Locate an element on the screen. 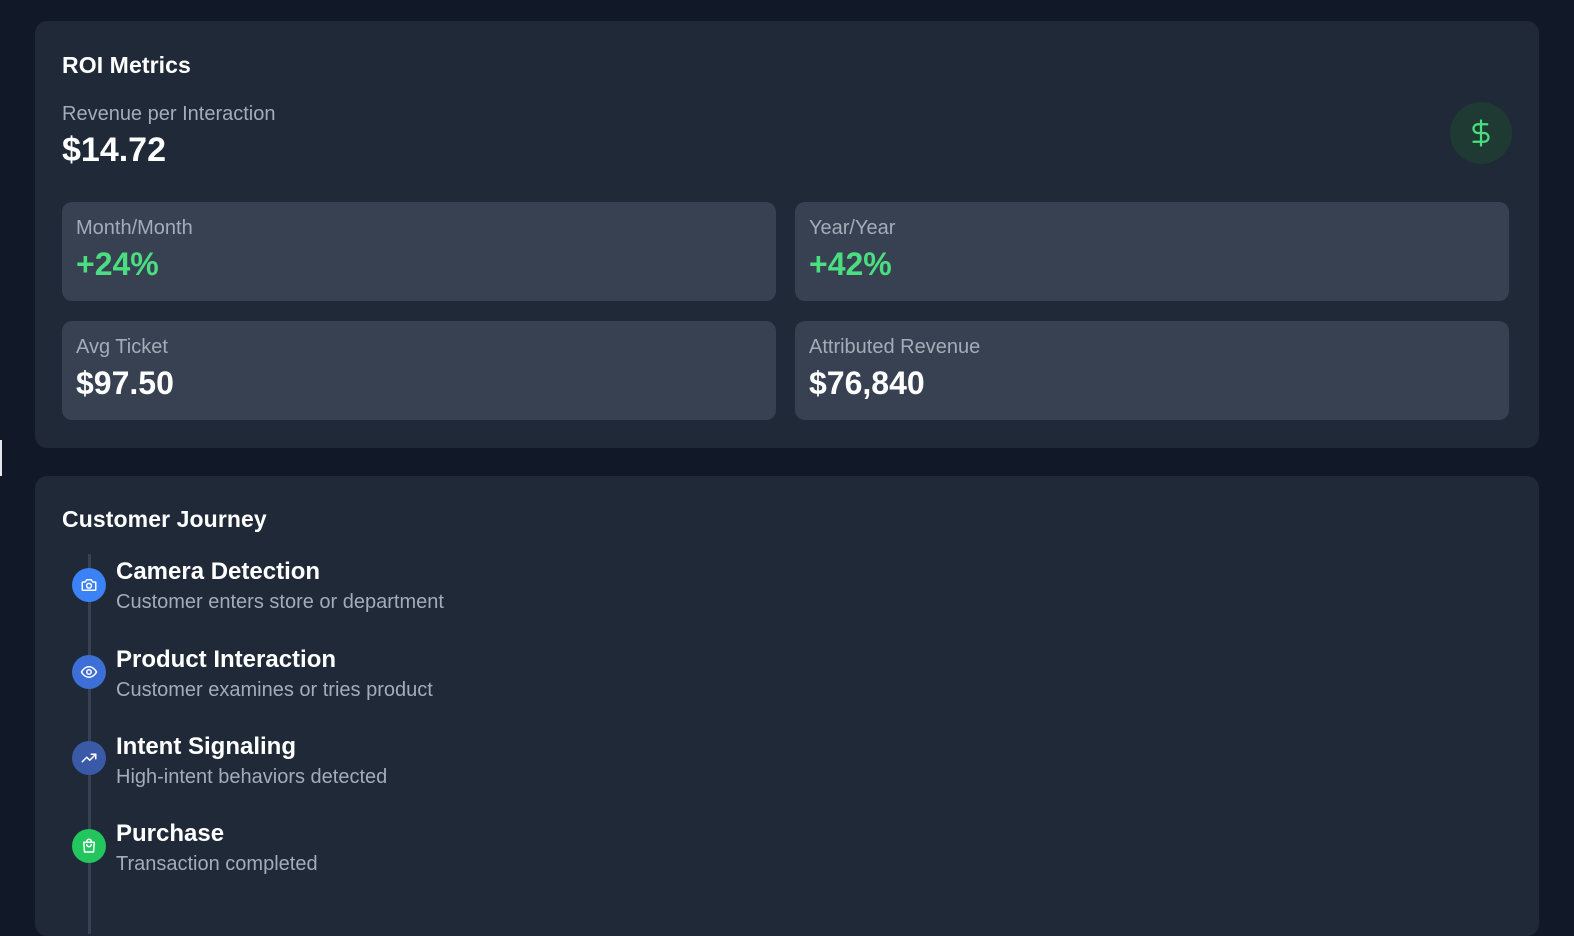 The height and width of the screenshot is (936, 1574). customer-journey-title: Customer Journey is located at coordinates (164, 519).